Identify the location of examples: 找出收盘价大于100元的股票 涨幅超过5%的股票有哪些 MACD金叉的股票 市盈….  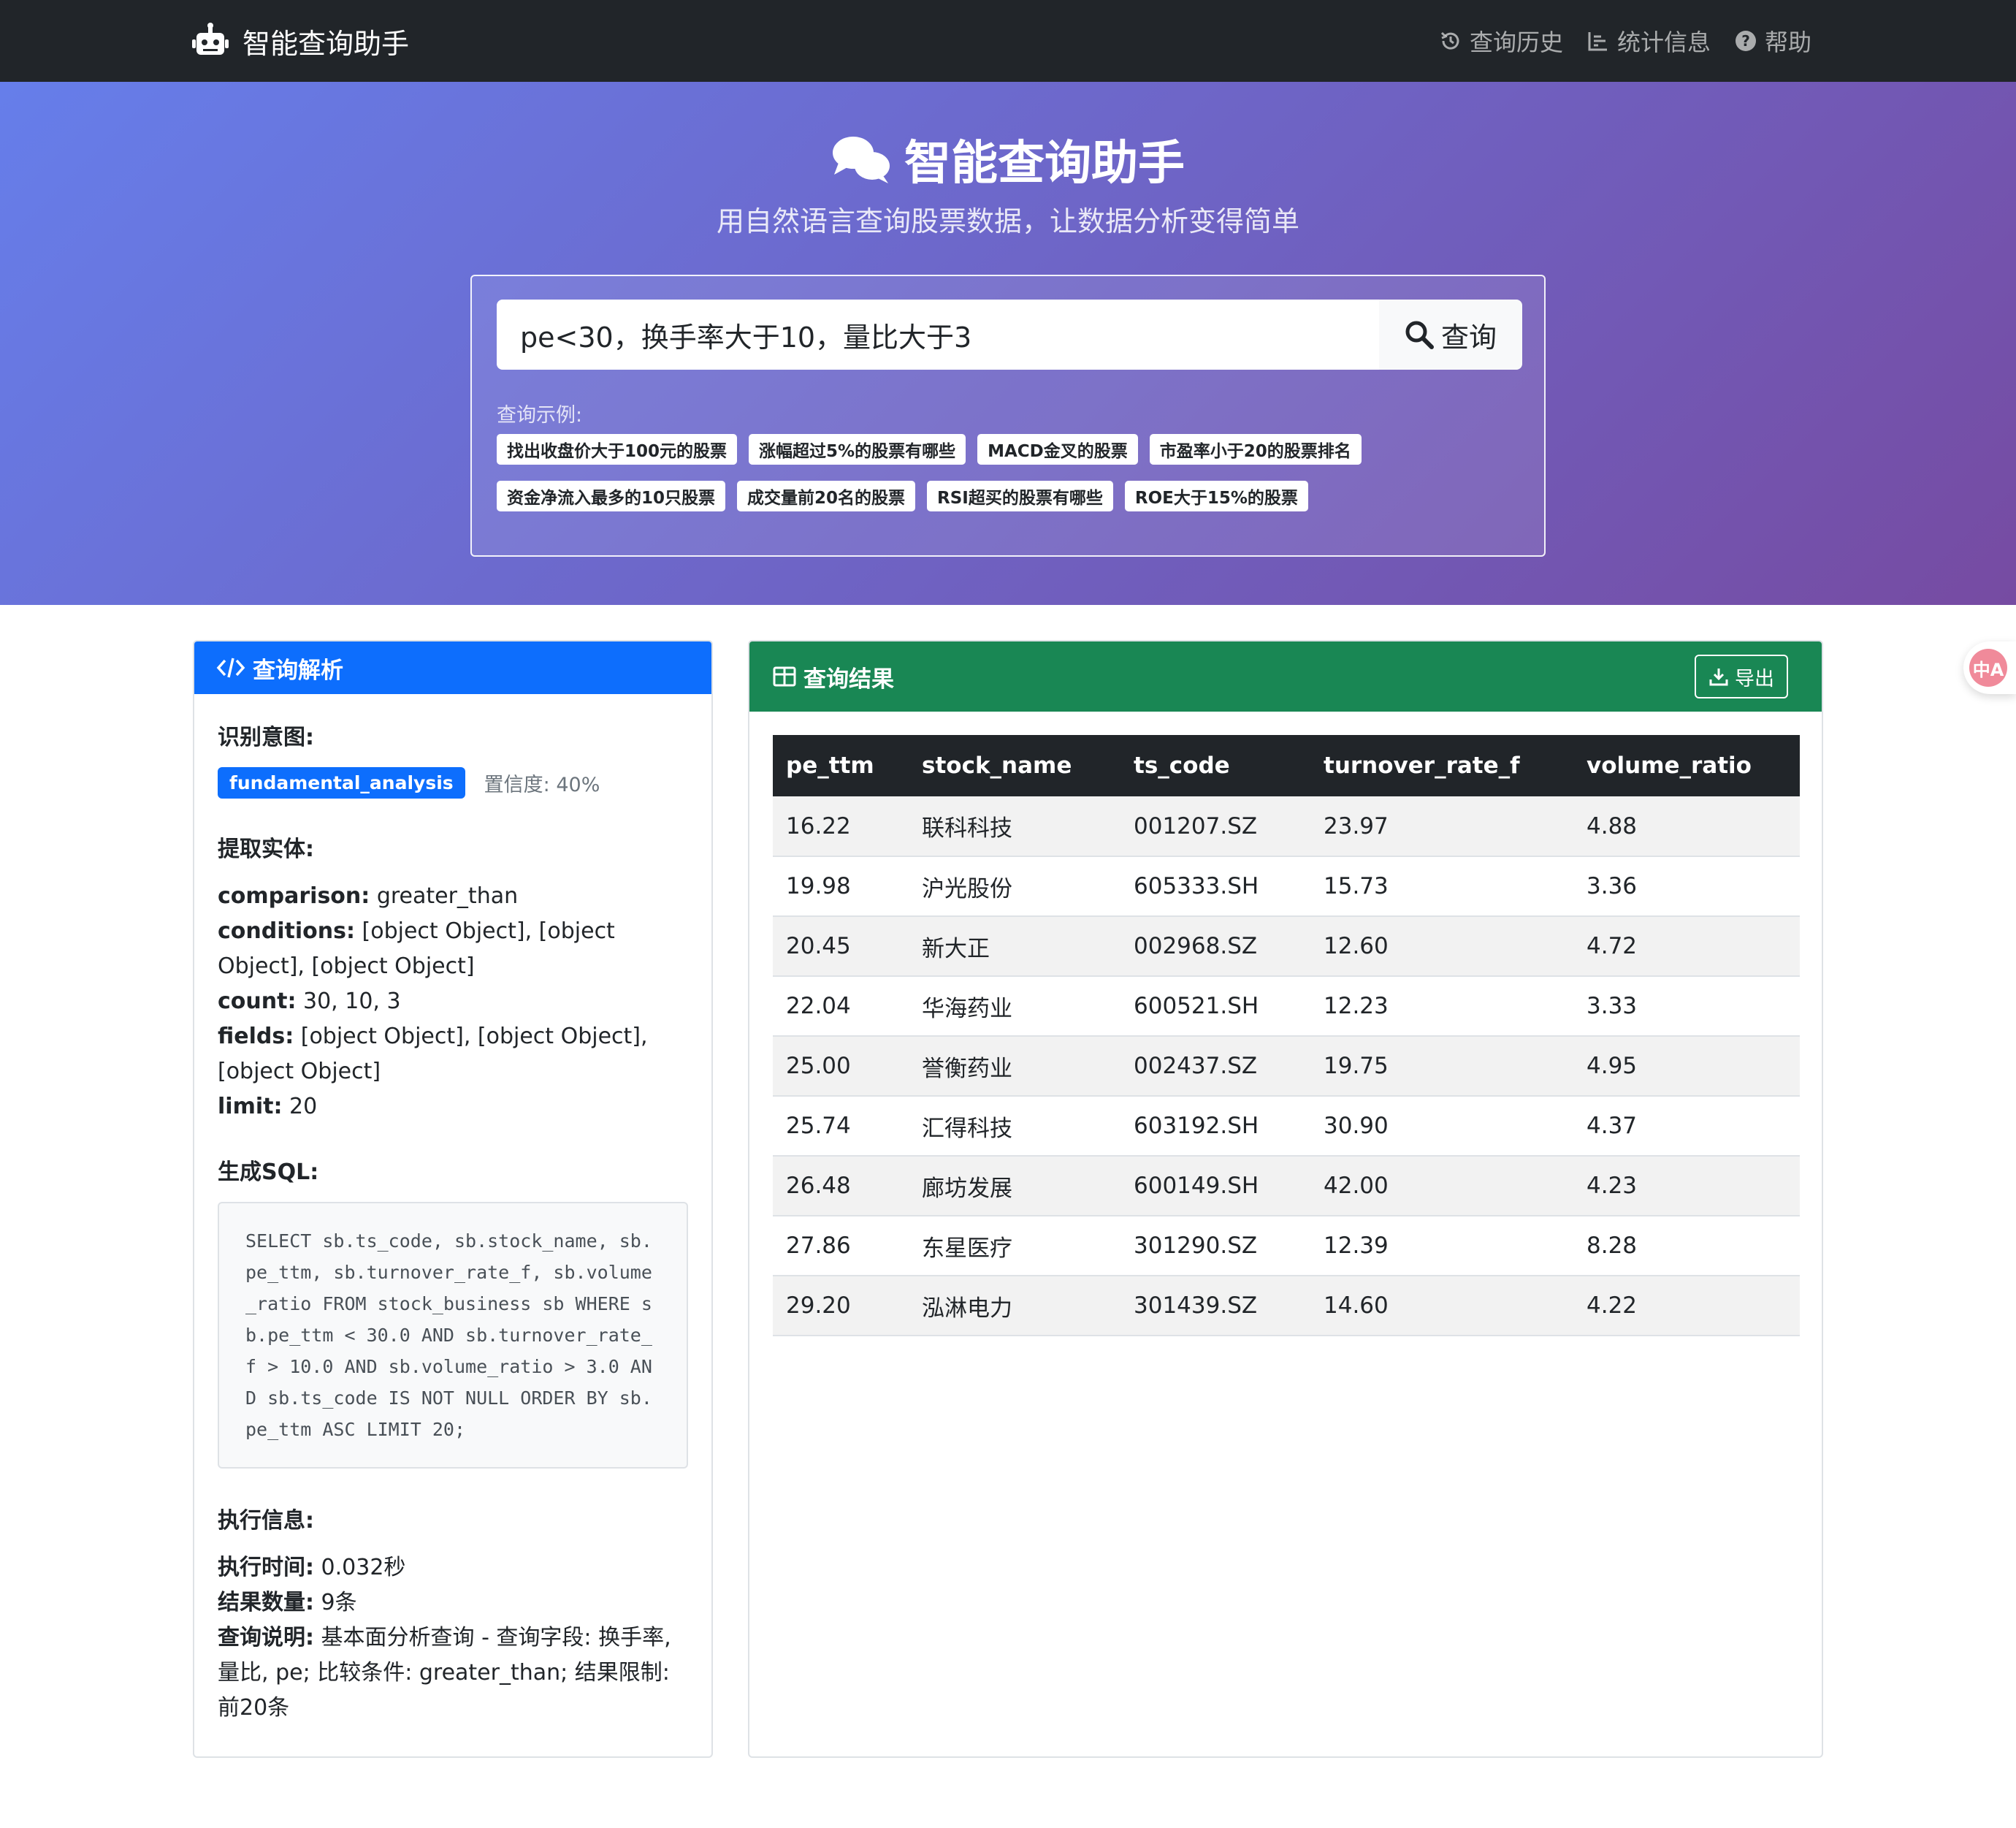
(1010, 481).